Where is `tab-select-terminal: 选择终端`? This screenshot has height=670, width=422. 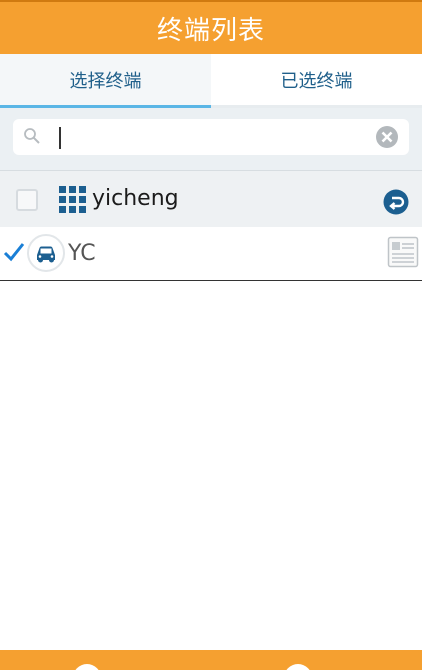
tab-select-terminal: 选择终端 is located at coordinates (105, 81).